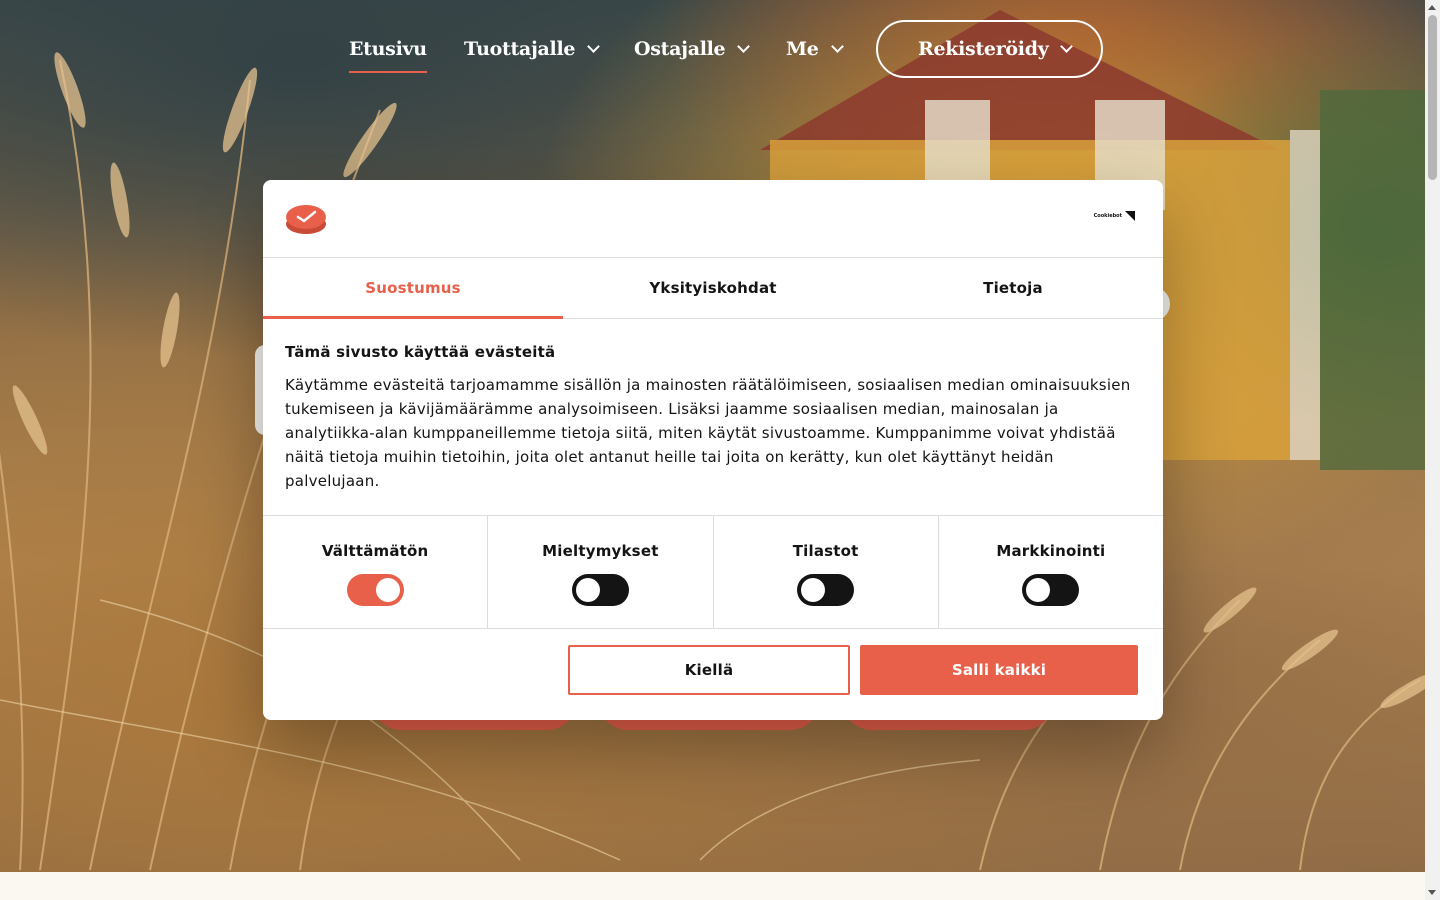  Describe the element at coordinates (420, 352) in the screenshot. I see `dialog-heading: Tämä sivusto käyttää evästeitä` at that location.